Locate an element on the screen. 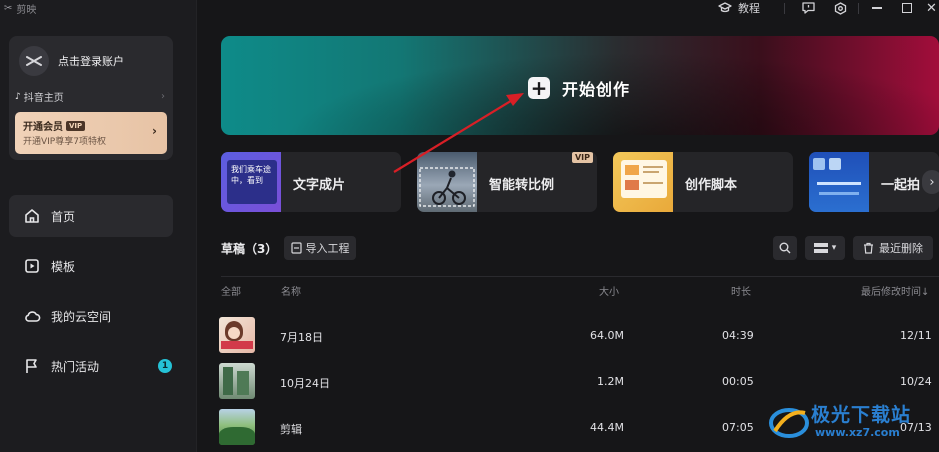 The width and height of the screenshot is (939, 452). thumbnail-caption: 我们乘车途中，看到 is located at coordinates (252, 182).